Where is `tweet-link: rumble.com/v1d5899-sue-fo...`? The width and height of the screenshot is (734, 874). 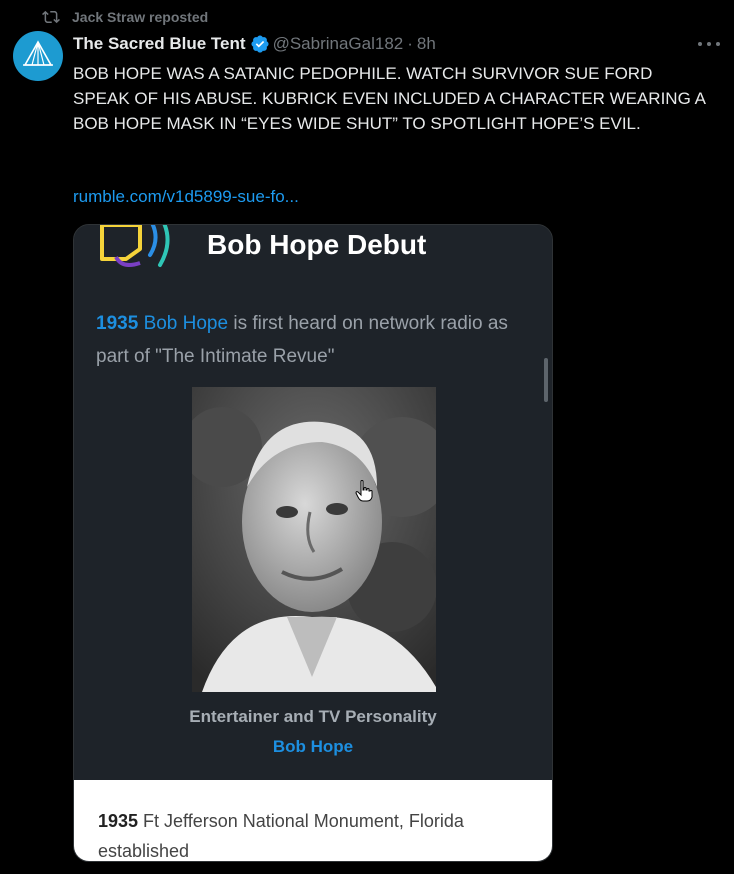
tweet-link: rumble.com/v1d5899-sue-fo... is located at coordinates (186, 196).